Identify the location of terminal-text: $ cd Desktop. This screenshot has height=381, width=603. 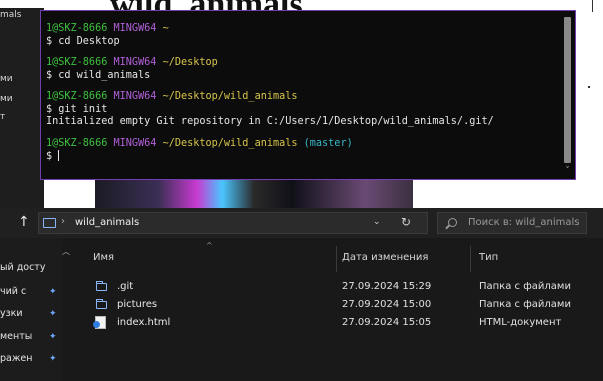
(83, 41).